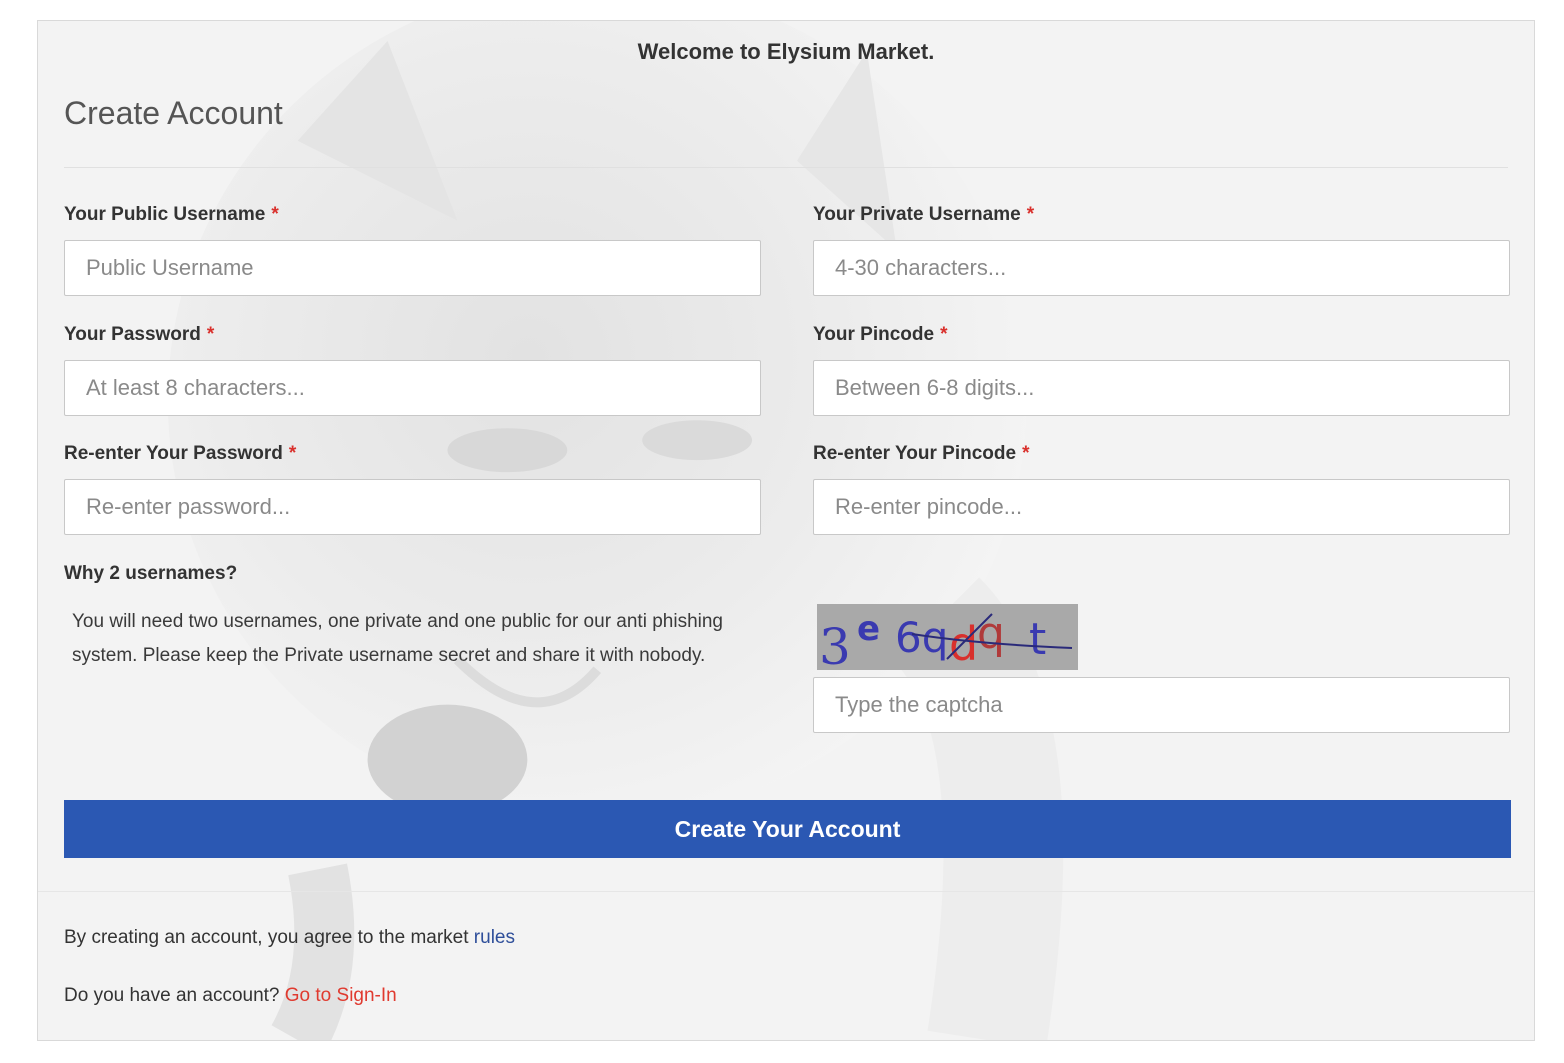  What do you see at coordinates (868, 629) in the screenshot?
I see `svg-text: e` at bounding box center [868, 629].